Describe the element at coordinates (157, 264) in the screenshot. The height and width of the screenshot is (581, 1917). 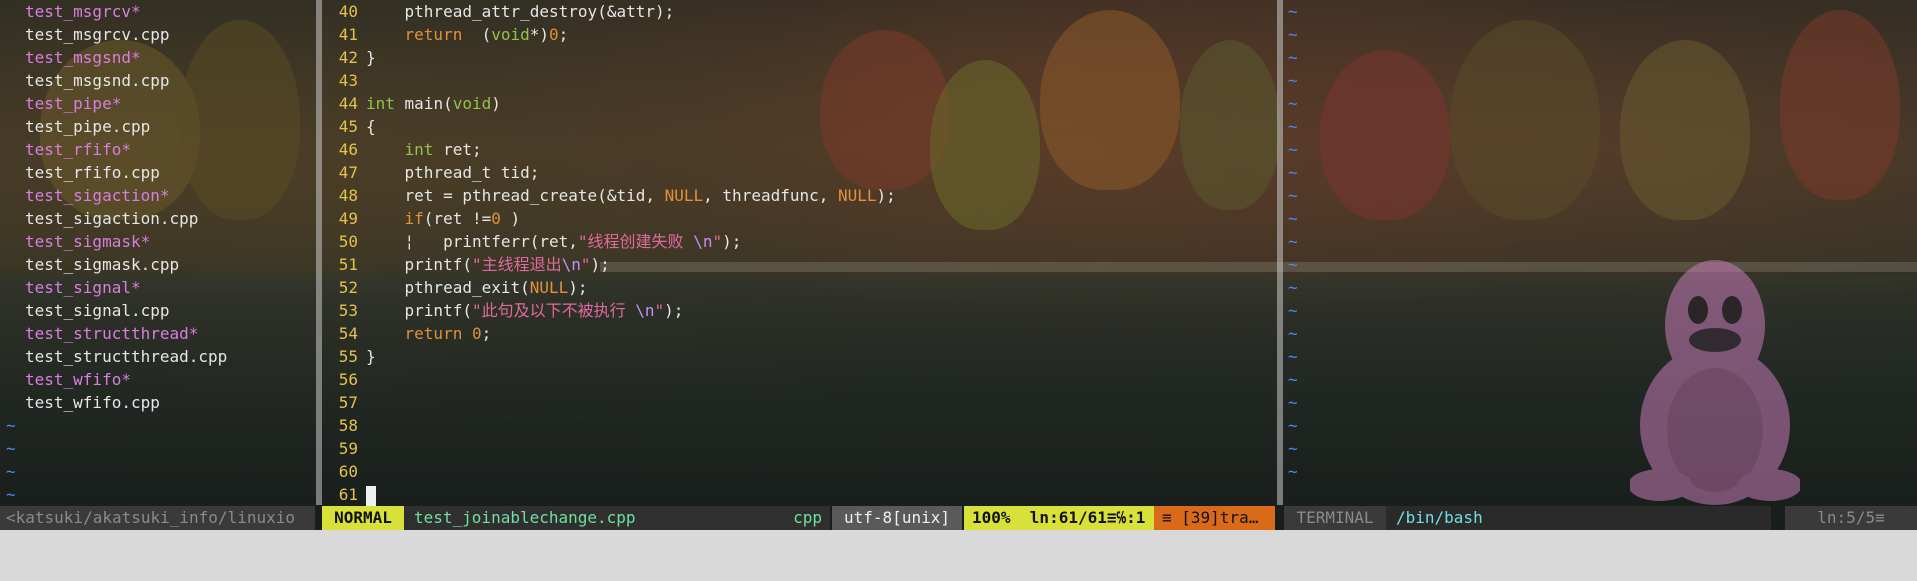
I see `file-entry: test_sigmask.cpp` at that location.